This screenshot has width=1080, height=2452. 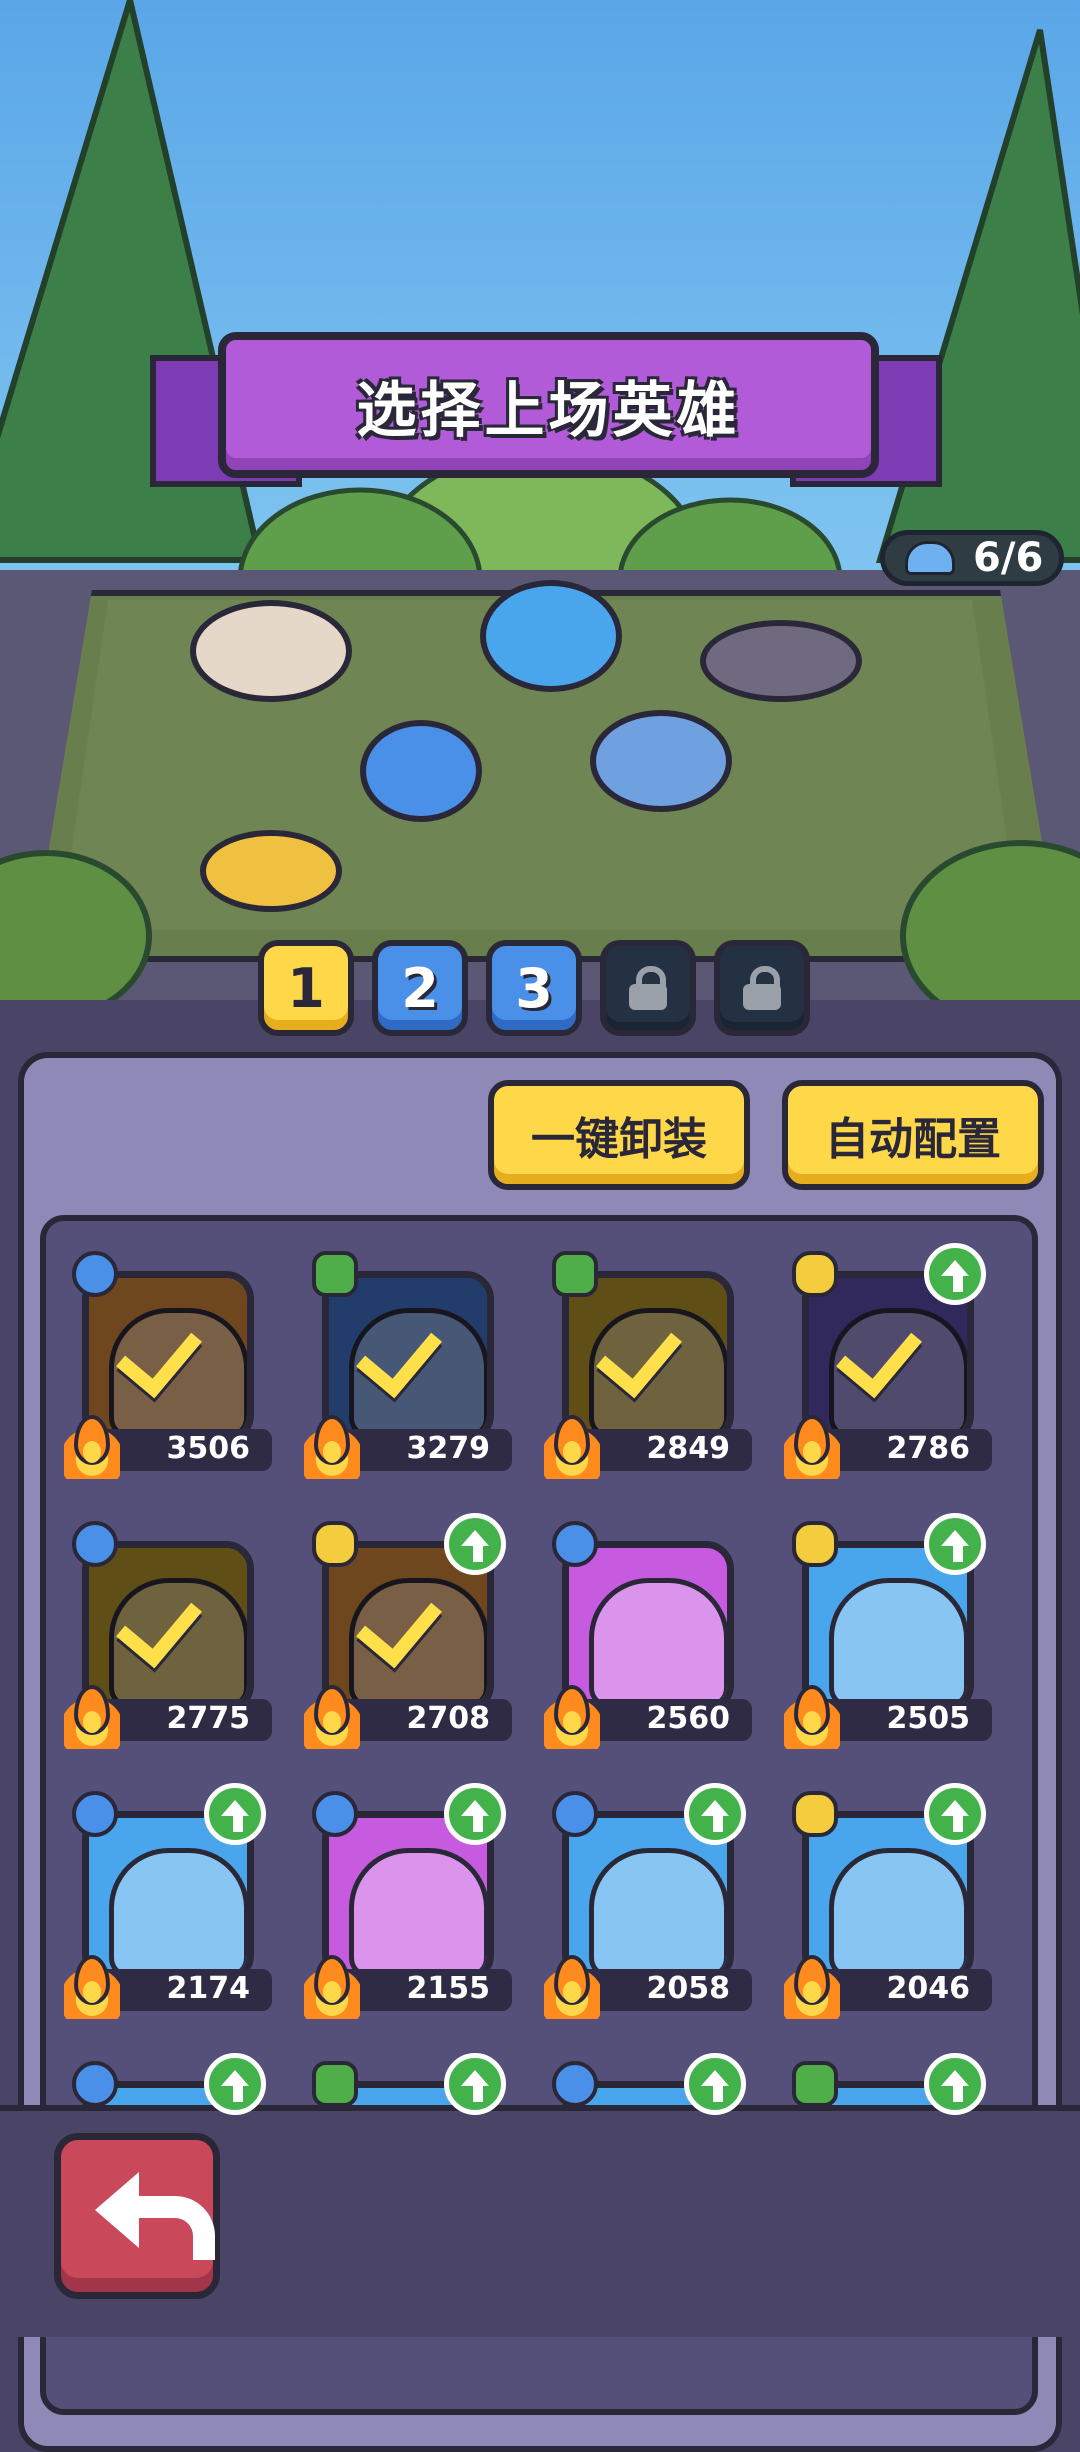 I want to click on team-tab-2: 2, so click(x=420, y=988).